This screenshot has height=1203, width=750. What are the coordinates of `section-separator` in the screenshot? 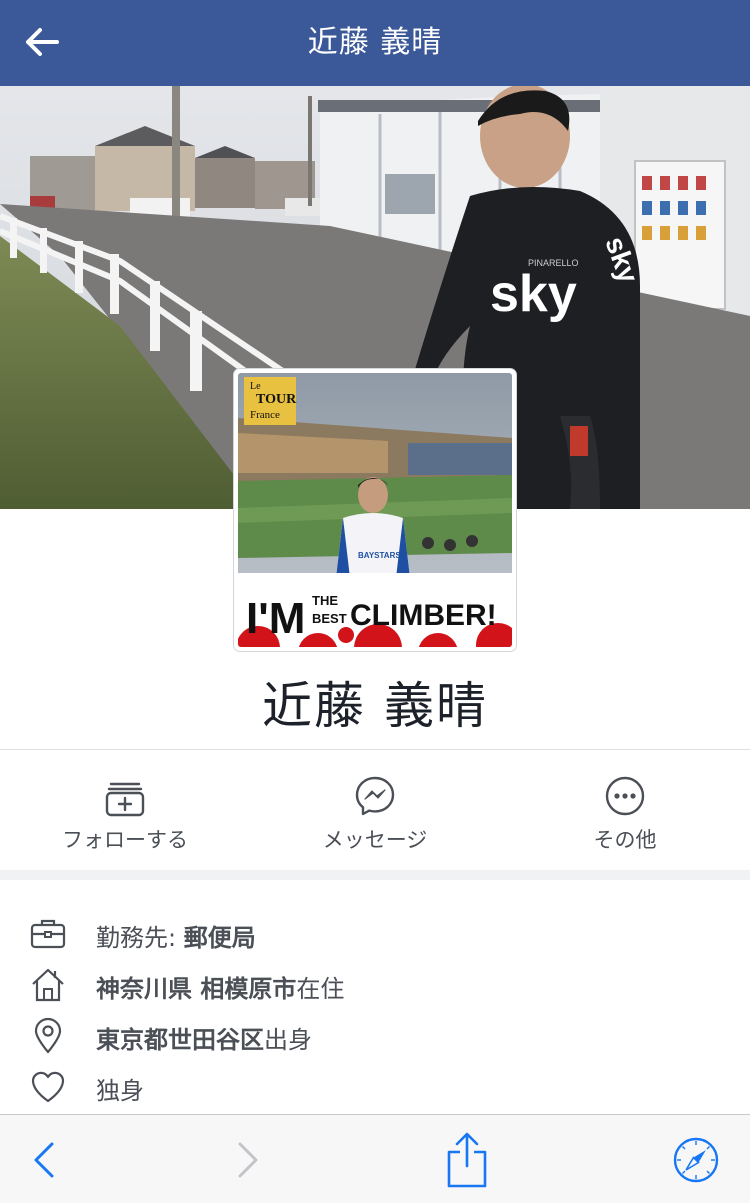 It's located at (375, 875).